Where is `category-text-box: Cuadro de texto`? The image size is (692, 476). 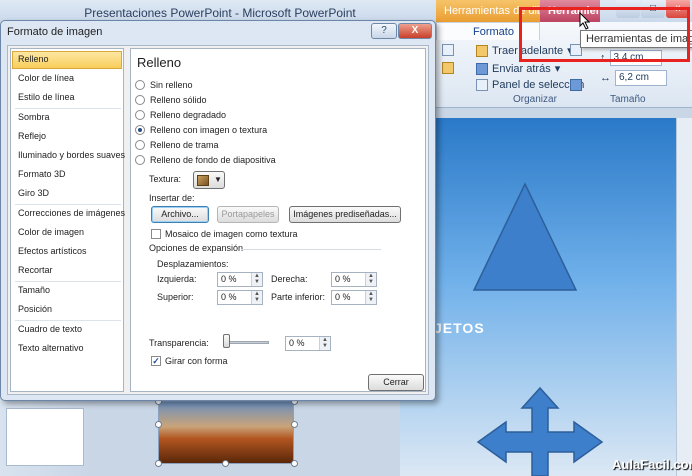
category-text-box: Cuadro de texto is located at coordinates (67, 330).